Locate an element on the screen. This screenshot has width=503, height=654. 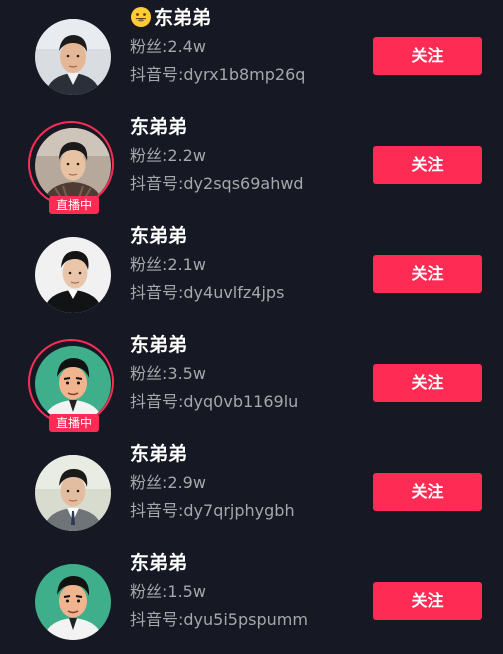
fans-count: 粉丝:1.5w is located at coordinates (168, 591).